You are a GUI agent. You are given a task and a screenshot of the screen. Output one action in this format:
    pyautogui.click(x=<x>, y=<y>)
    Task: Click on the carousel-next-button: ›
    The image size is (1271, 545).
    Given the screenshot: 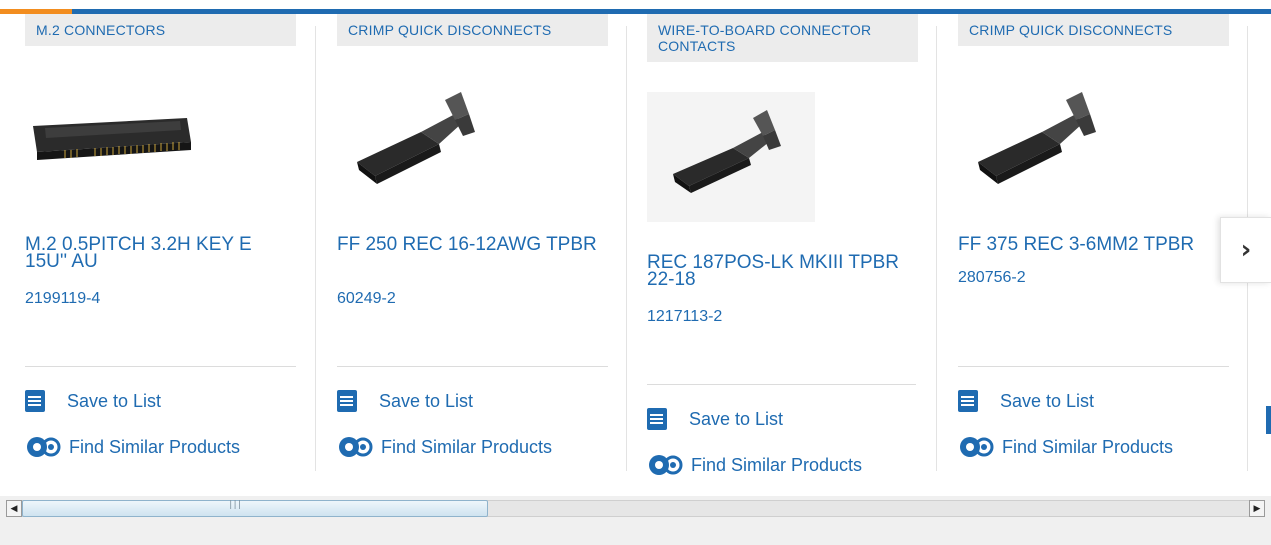 What is the action you would take?
    pyautogui.click(x=1245, y=250)
    